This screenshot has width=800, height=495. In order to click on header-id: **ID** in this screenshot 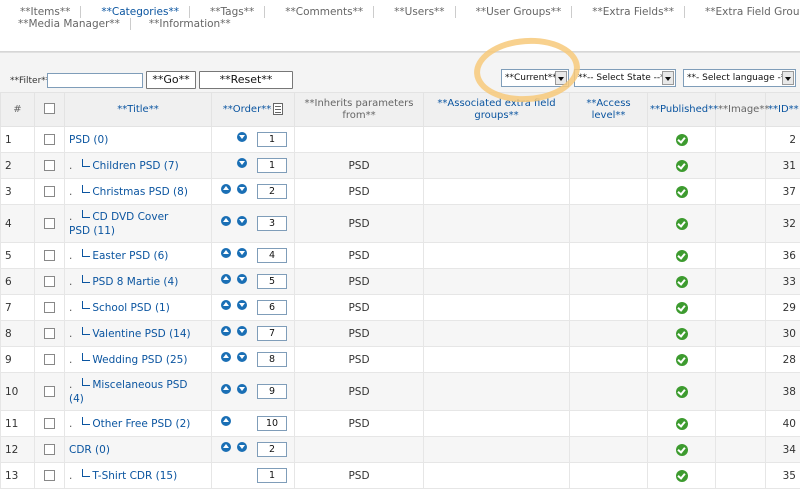, I will do `click(782, 109)`.